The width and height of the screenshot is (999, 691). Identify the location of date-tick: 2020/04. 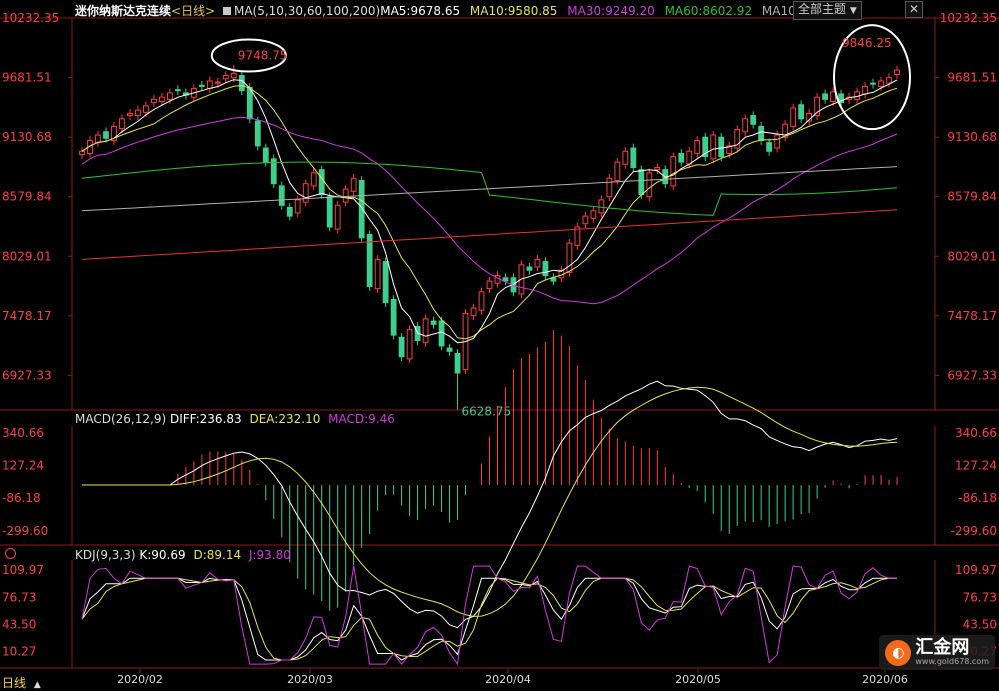
(508, 679).